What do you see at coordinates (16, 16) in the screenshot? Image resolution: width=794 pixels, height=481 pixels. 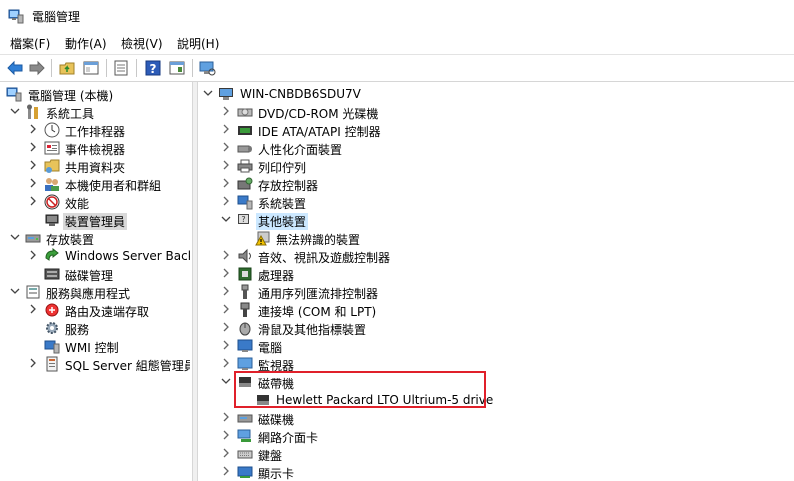 I see `computer-management-icon` at bounding box center [16, 16].